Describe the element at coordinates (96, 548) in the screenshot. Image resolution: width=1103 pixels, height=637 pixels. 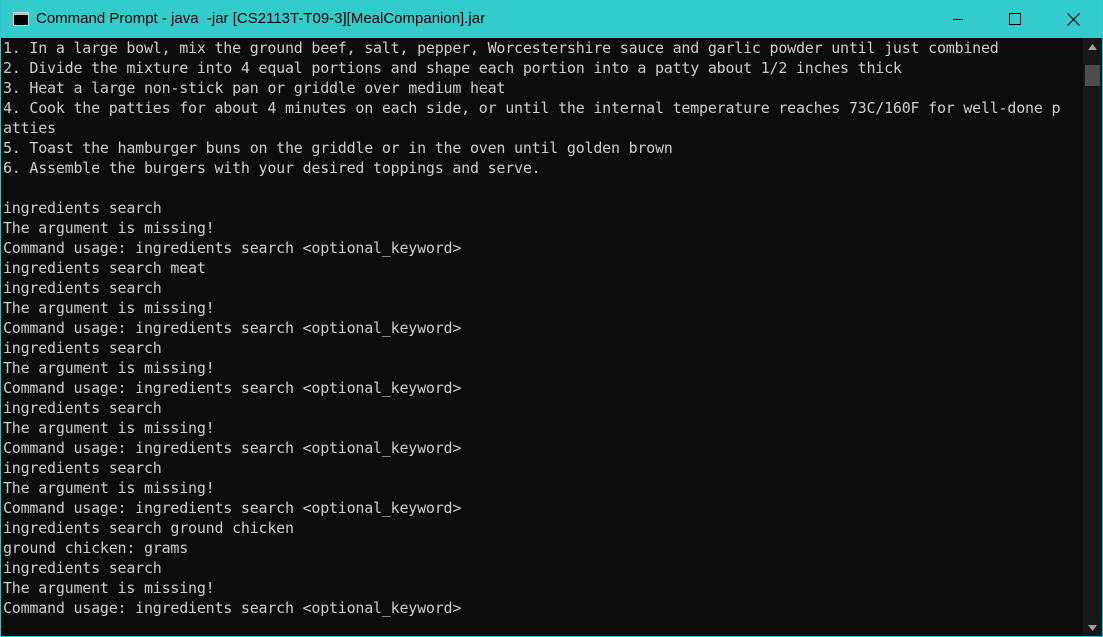
I see `console-line: ground chicken: grams` at that location.